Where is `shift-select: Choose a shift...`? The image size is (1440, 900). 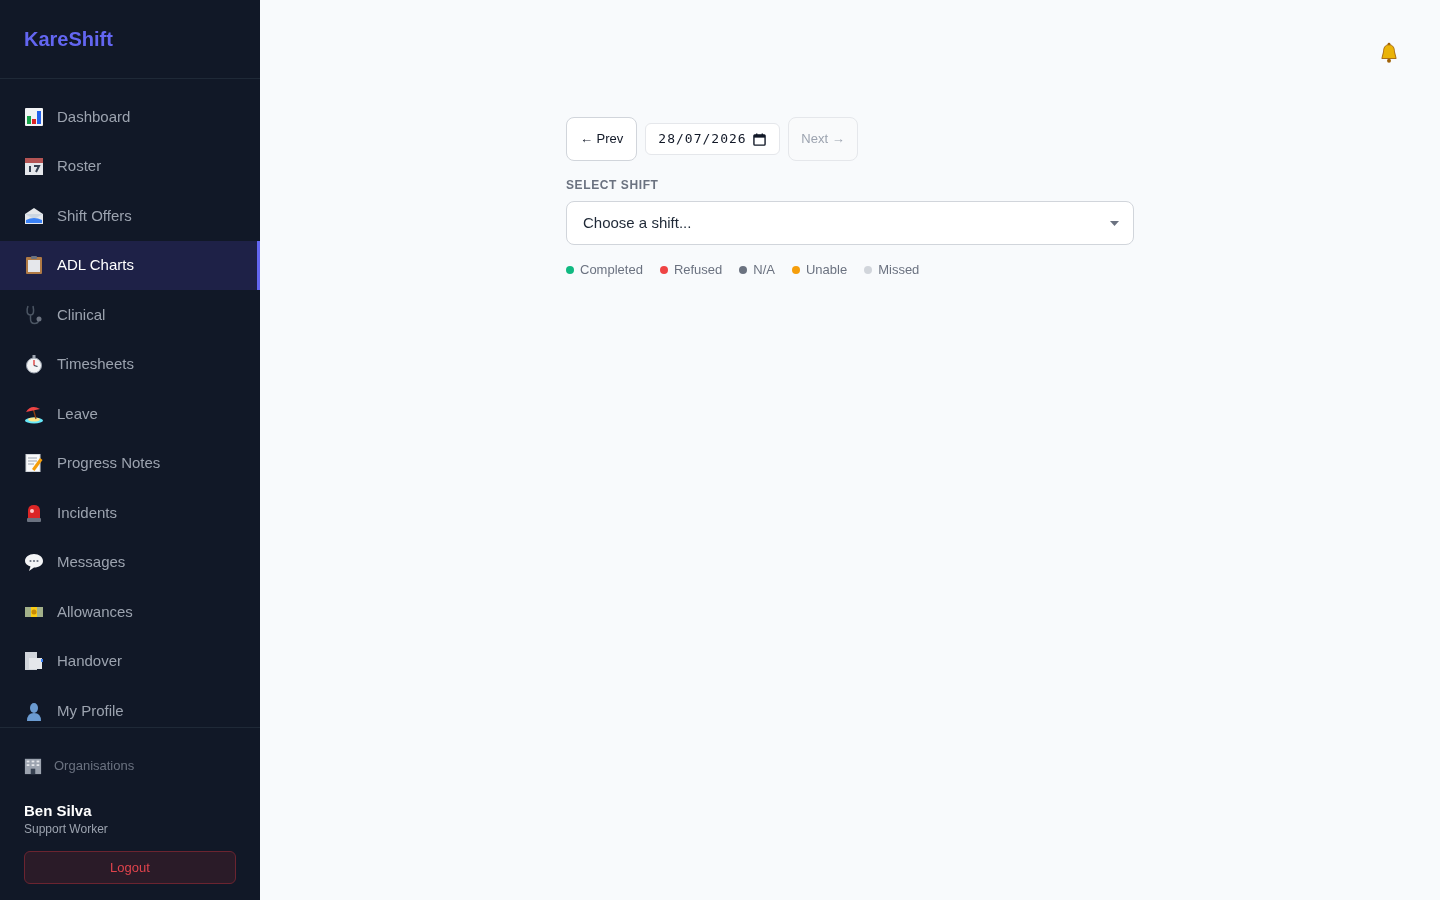
shift-select: Choose a shift... is located at coordinates (850, 223).